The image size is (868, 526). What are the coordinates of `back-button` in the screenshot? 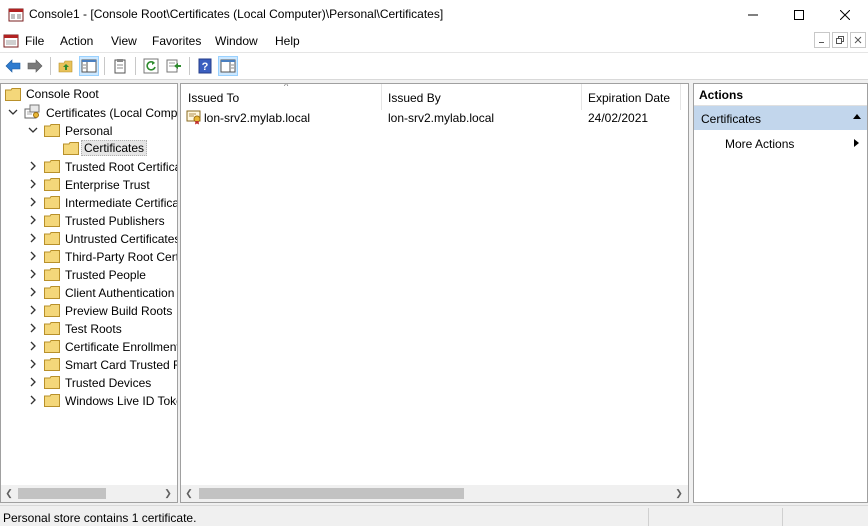 It's located at (13, 66).